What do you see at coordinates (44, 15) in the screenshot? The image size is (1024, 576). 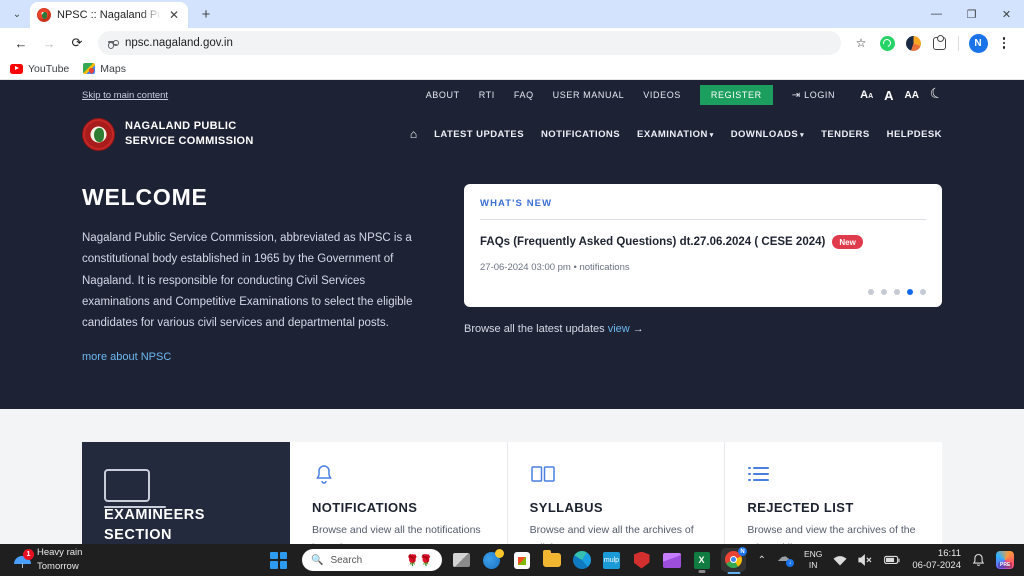 I see `npsc-favicon-icon` at bounding box center [44, 15].